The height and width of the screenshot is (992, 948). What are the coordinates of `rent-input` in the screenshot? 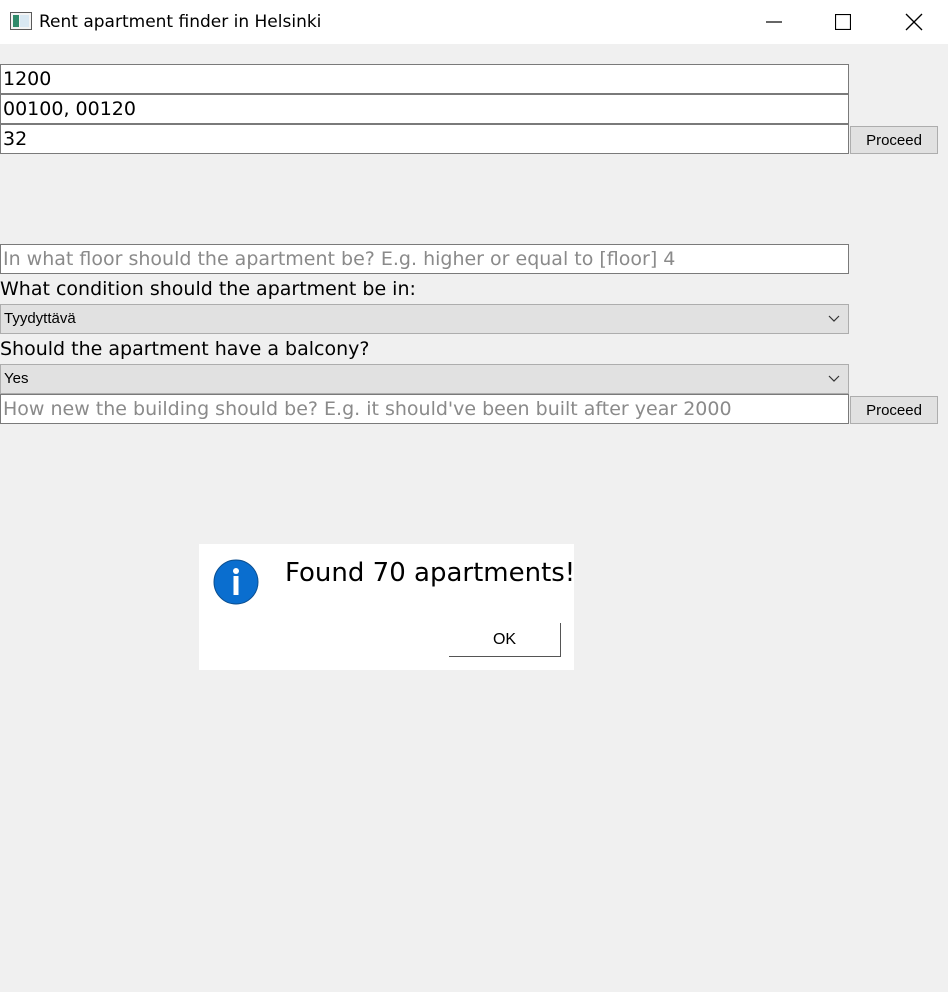 It's located at (422, 79).